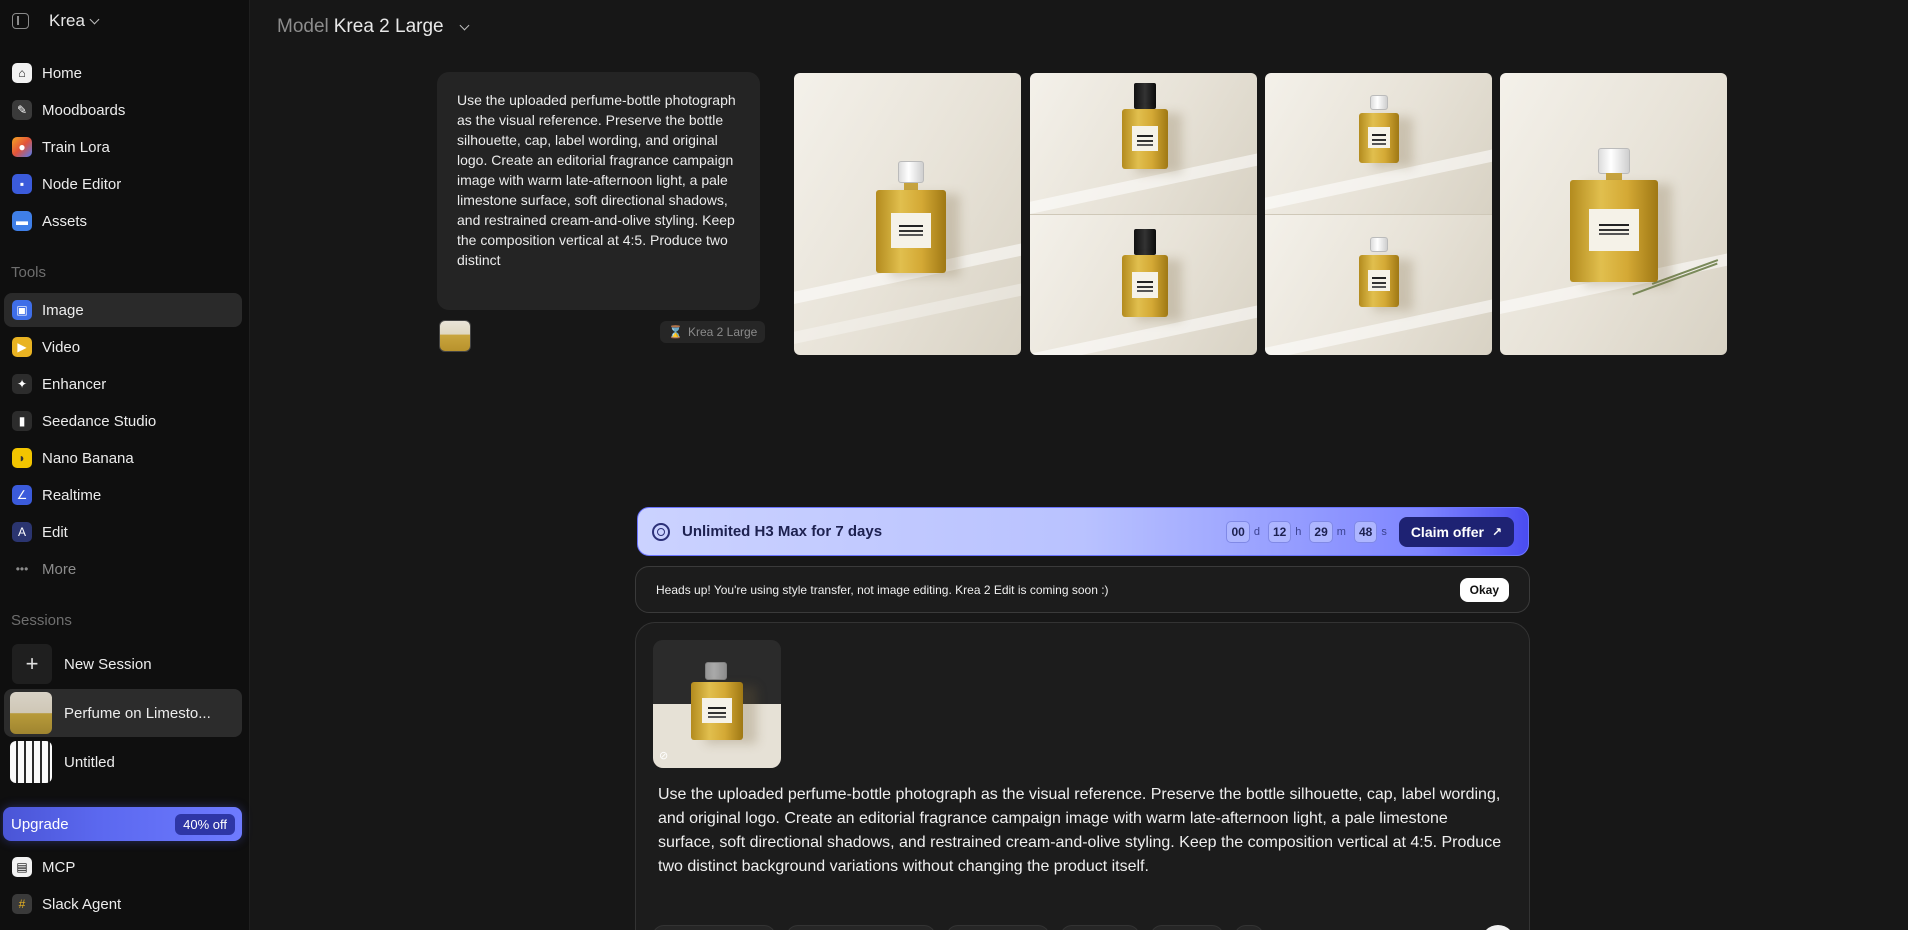  What do you see at coordinates (1498, 927) in the screenshot?
I see `send-button` at bounding box center [1498, 927].